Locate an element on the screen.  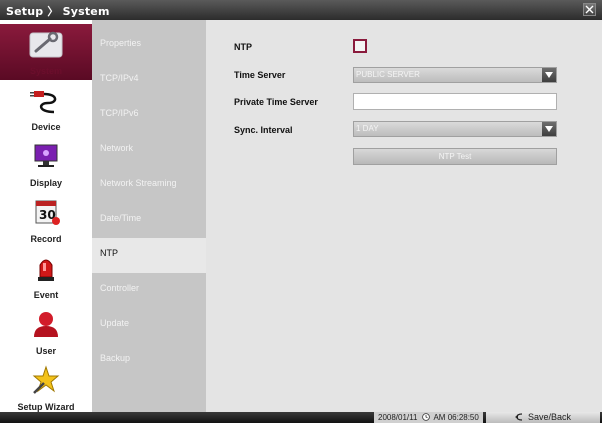
ntp-test-button: NTP Test is located at coordinates (455, 156).